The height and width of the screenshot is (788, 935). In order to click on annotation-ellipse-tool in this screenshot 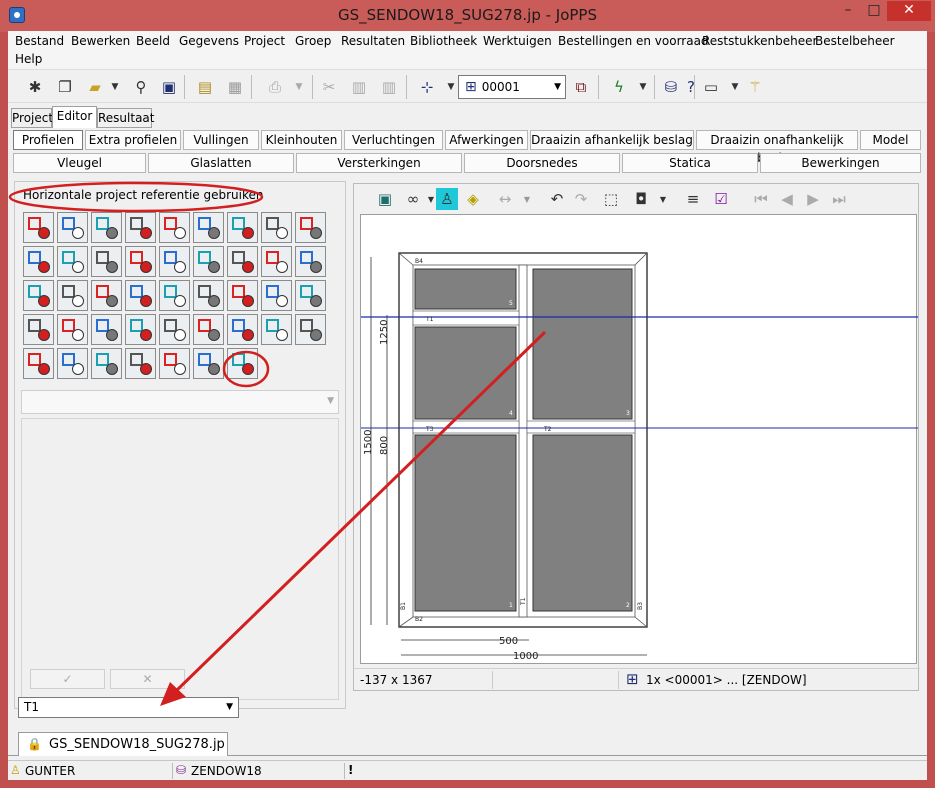, I will do `click(246, 369)`.